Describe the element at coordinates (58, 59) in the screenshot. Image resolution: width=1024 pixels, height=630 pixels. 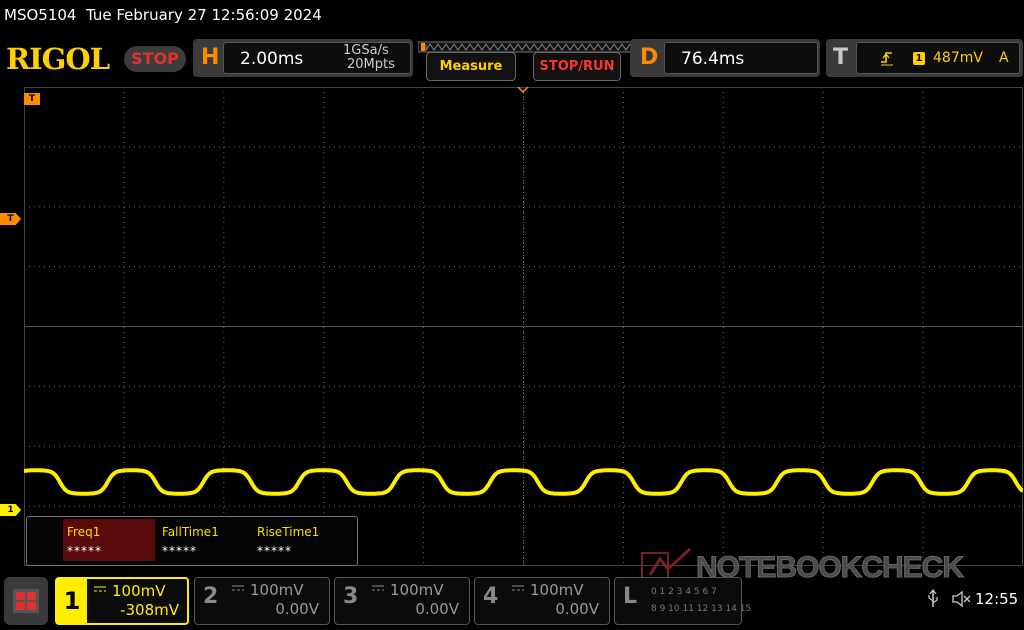
I see `rigol-logo: RIGOL` at that location.